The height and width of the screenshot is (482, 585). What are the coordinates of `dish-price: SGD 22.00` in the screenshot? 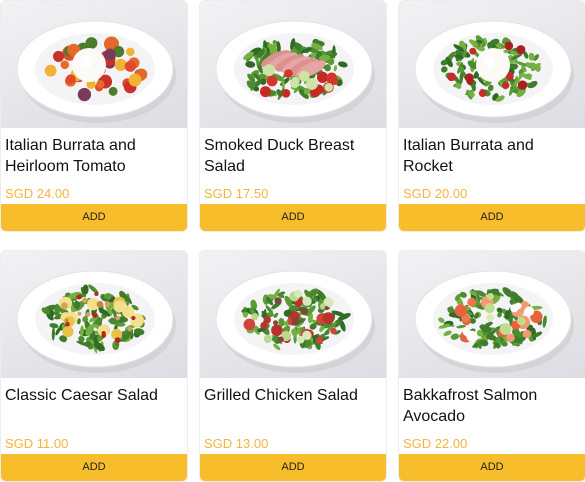 It's located at (435, 443).